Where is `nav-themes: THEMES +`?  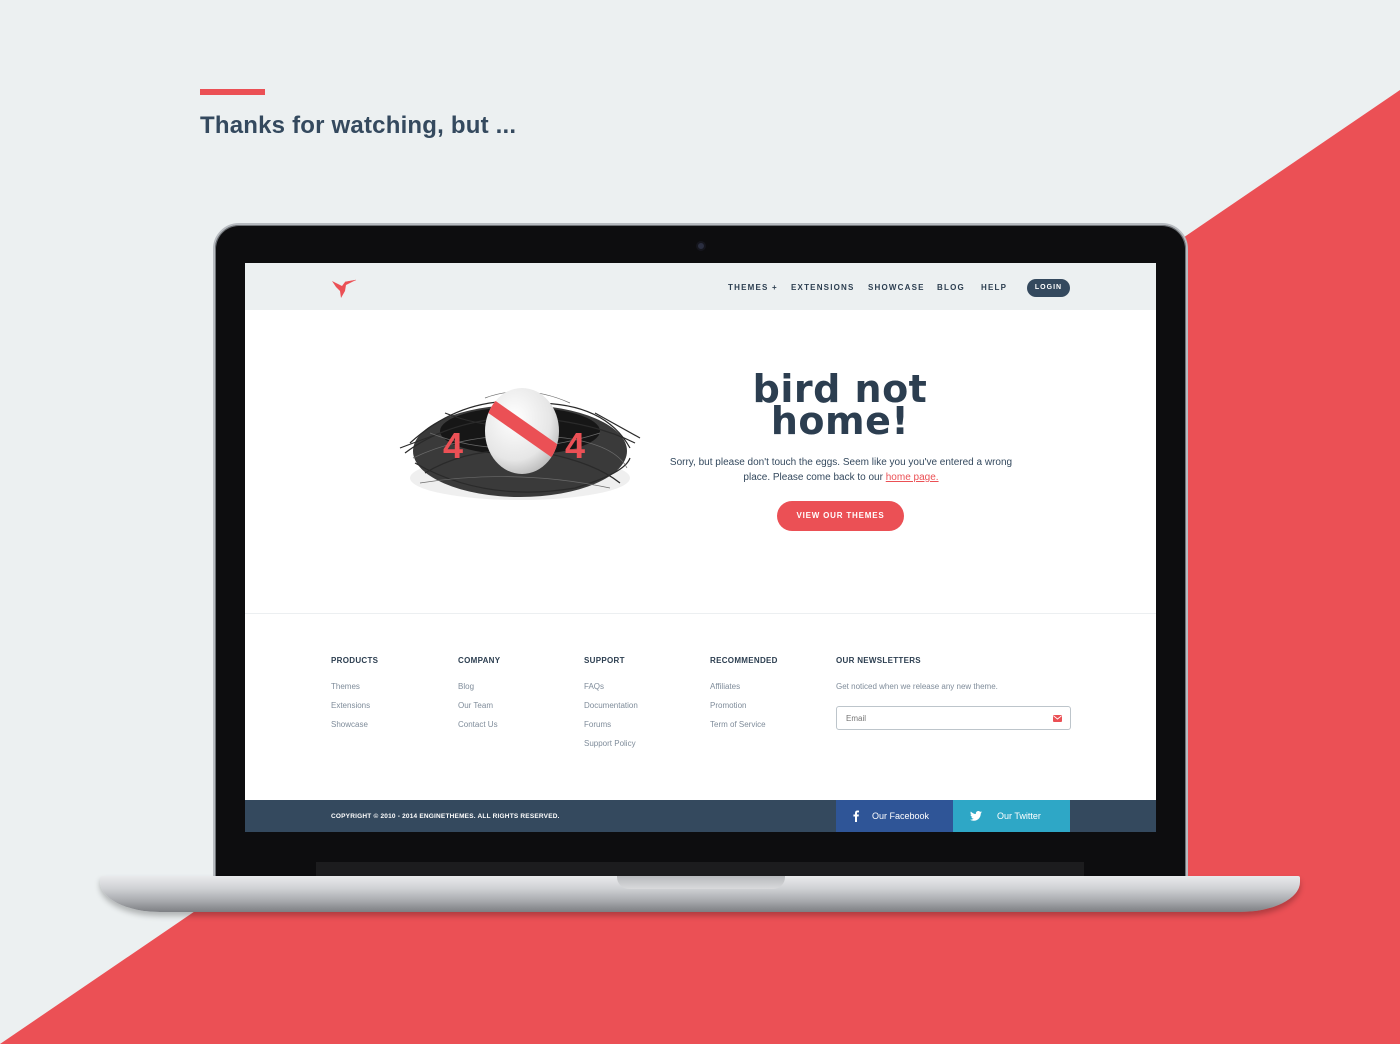 nav-themes: THEMES + is located at coordinates (753, 287).